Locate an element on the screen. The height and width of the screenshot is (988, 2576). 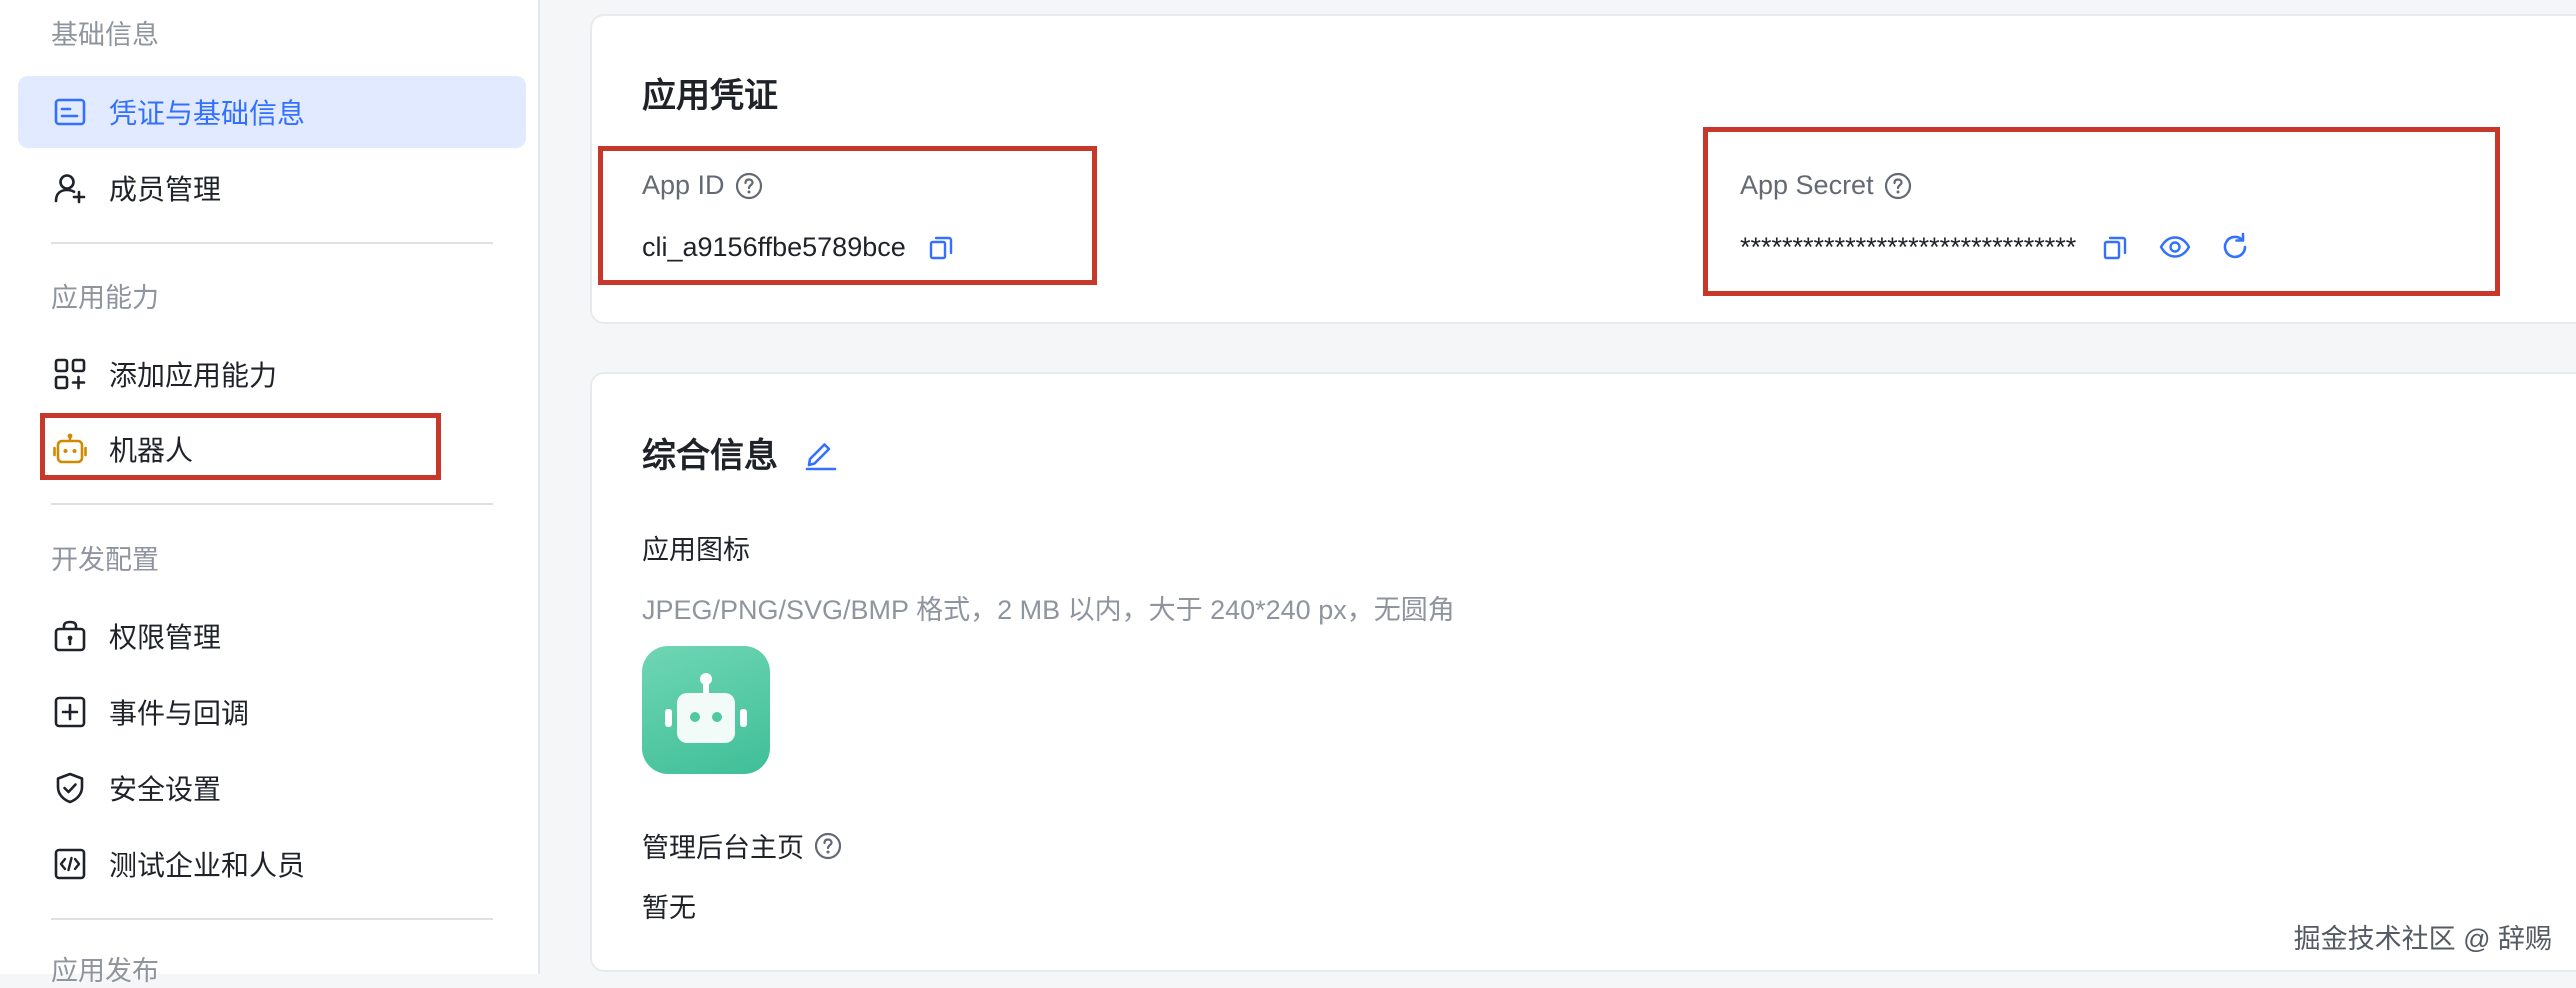
app-id-value: cli_a9156ffbe5789bce is located at coordinates (774, 247).